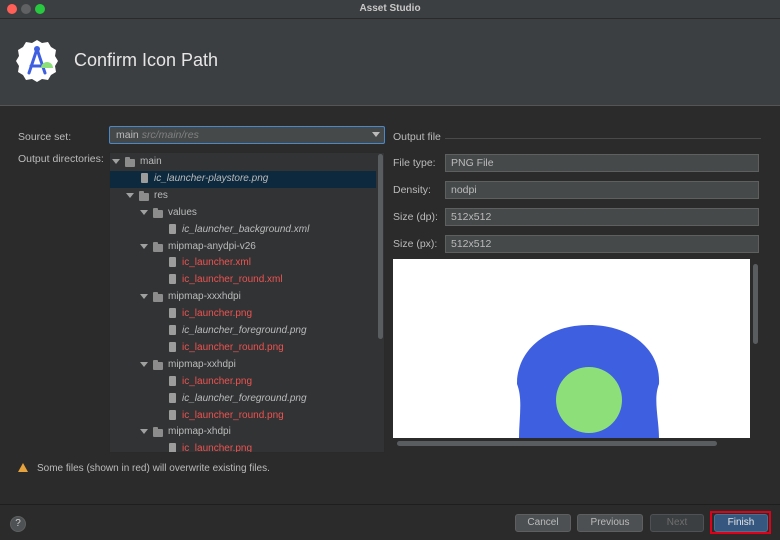 This screenshot has width=780, height=540. What do you see at coordinates (211, 178) in the screenshot?
I see `tree-item-label: ic_launcher-playstore.png` at bounding box center [211, 178].